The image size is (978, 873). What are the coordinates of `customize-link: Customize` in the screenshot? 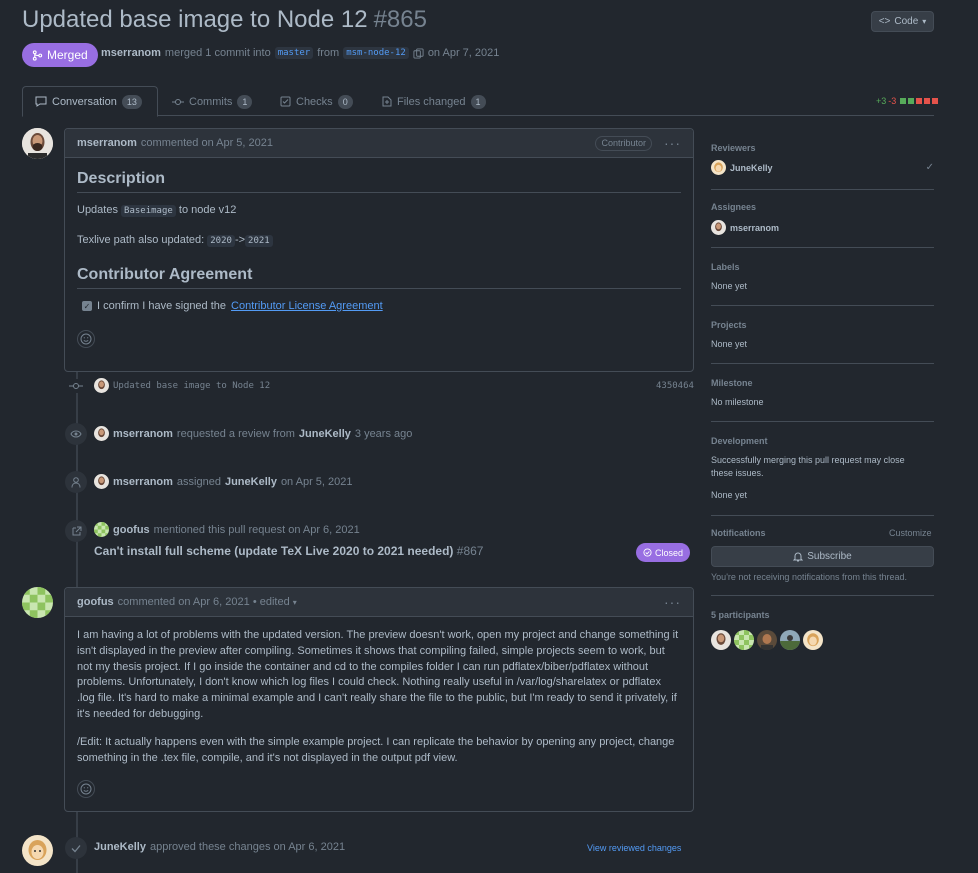 It's located at (910, 533).